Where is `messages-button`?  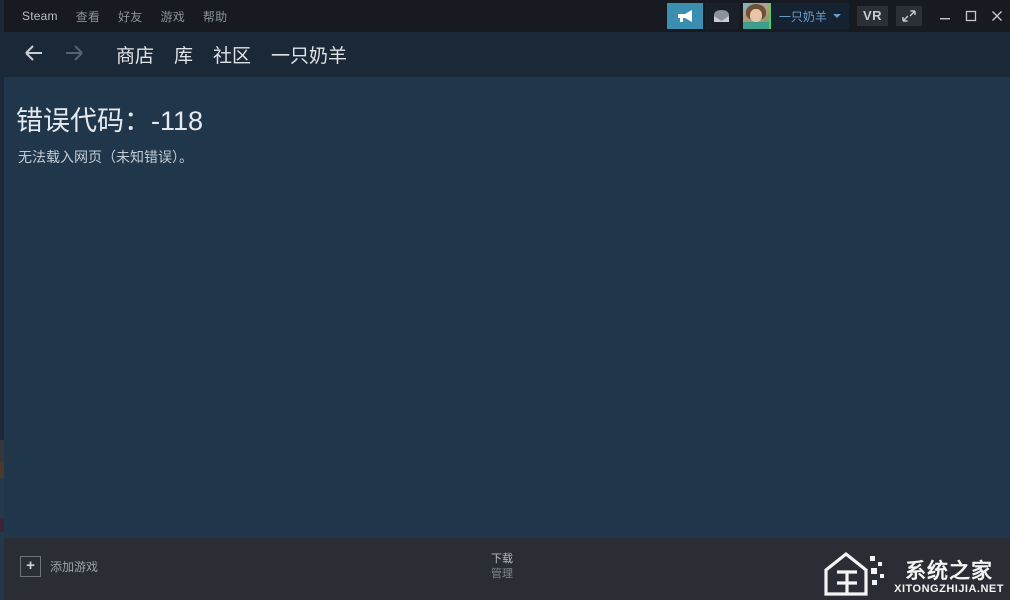
messages-button is located at coordinates (721, 16).